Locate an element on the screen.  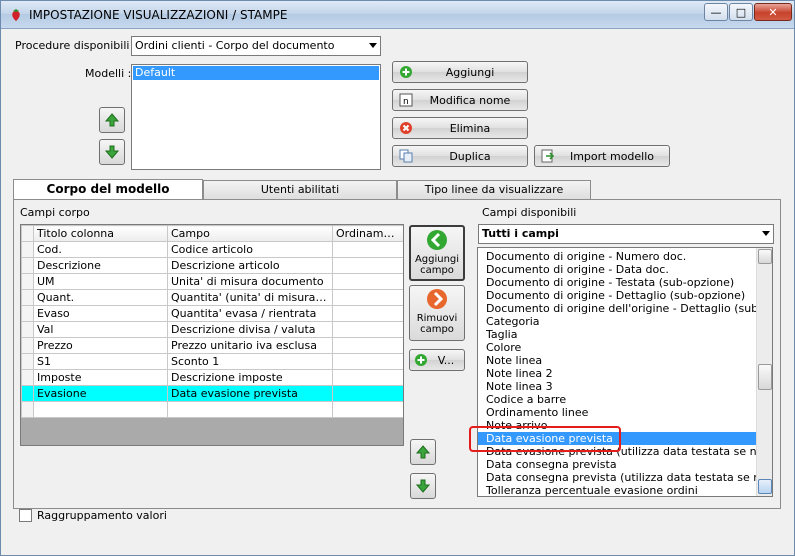
vertical-scrollbar is located at coordinates (764, 372).